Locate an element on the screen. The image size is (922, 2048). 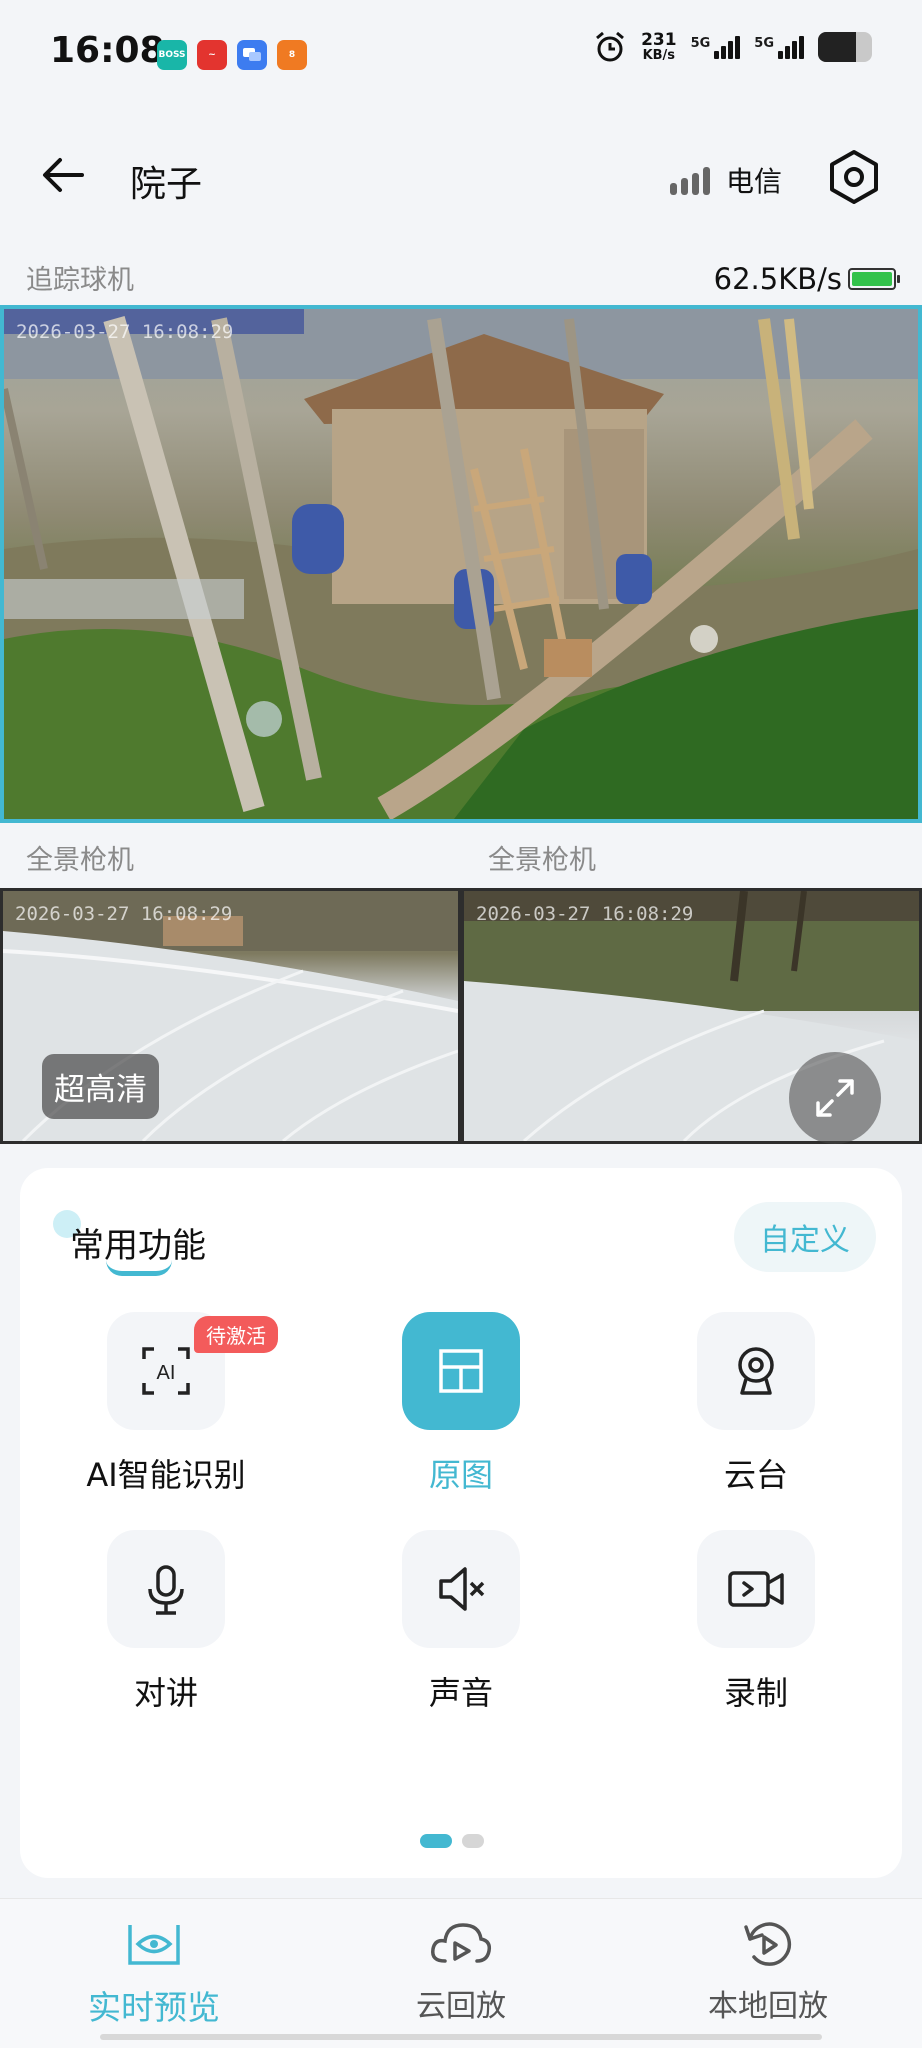
gesture-bar is located at coordinates (461, 2037).